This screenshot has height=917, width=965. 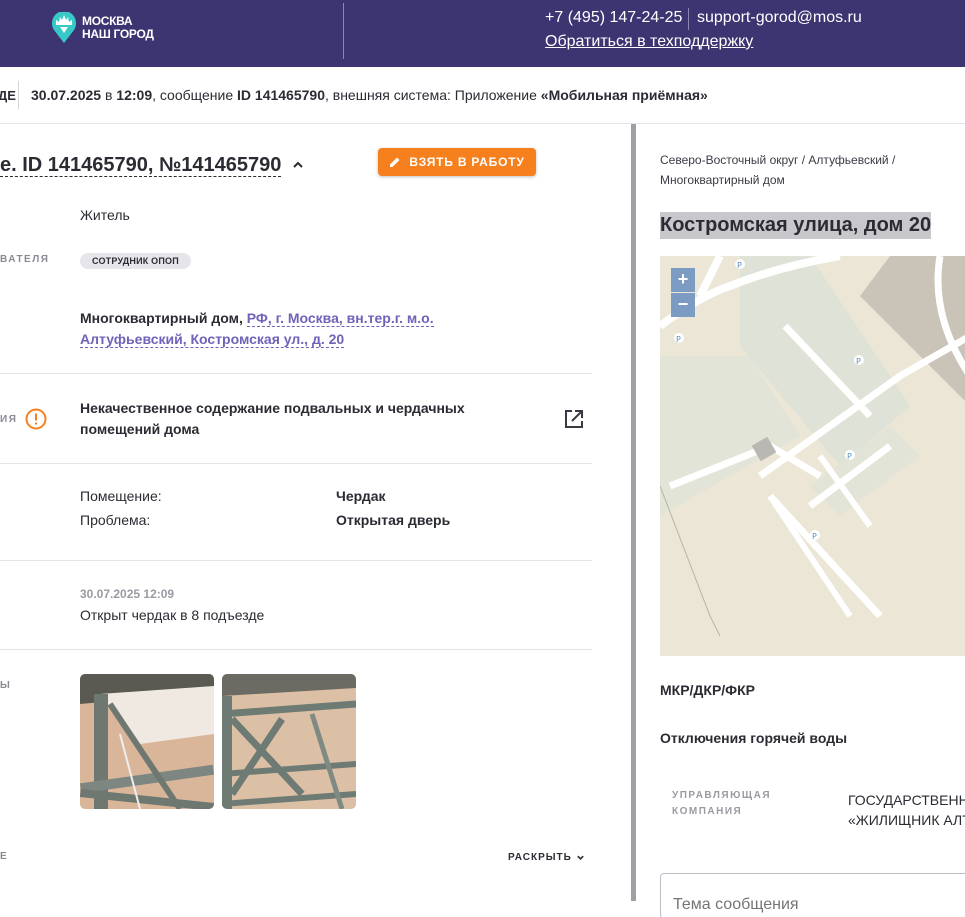 What do you see at coordinates (9, 419) in the screenshot?
I see `category-label: ИЯ` at bounding box center [9, 419].